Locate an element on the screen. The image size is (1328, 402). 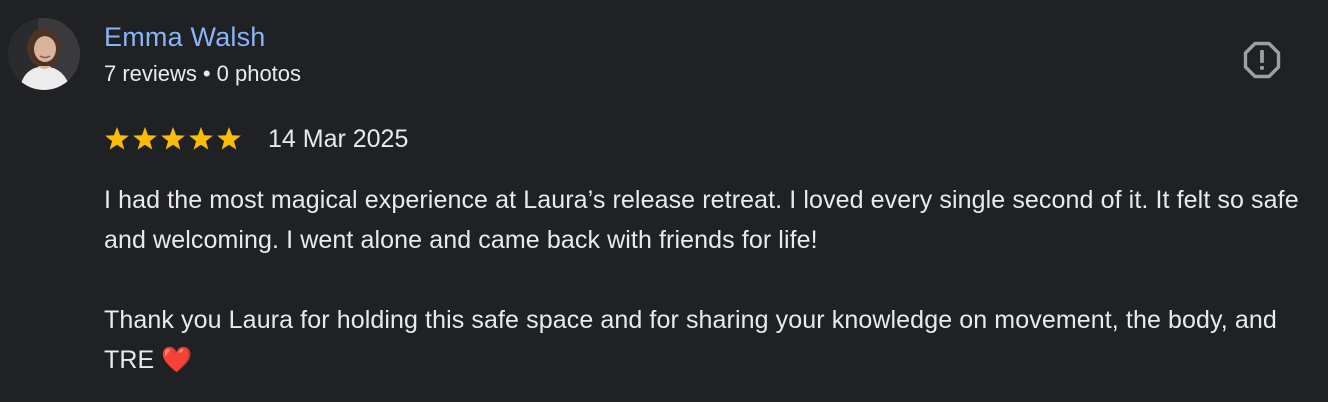
author-meta: 7 reviews • 0 photos is located at coordinates (202, 74).